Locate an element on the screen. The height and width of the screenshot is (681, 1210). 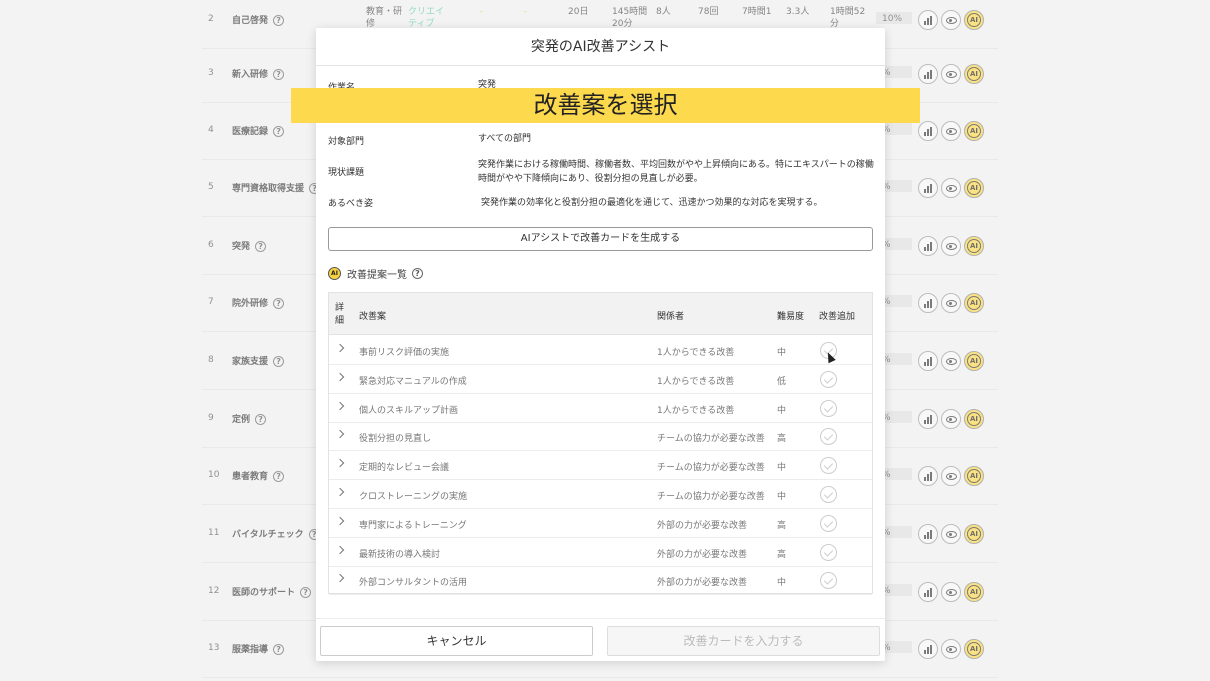
table-row: 専門家によるトレーニング 外部の力が必要な改善 高 is located at coordinates (600, 523).